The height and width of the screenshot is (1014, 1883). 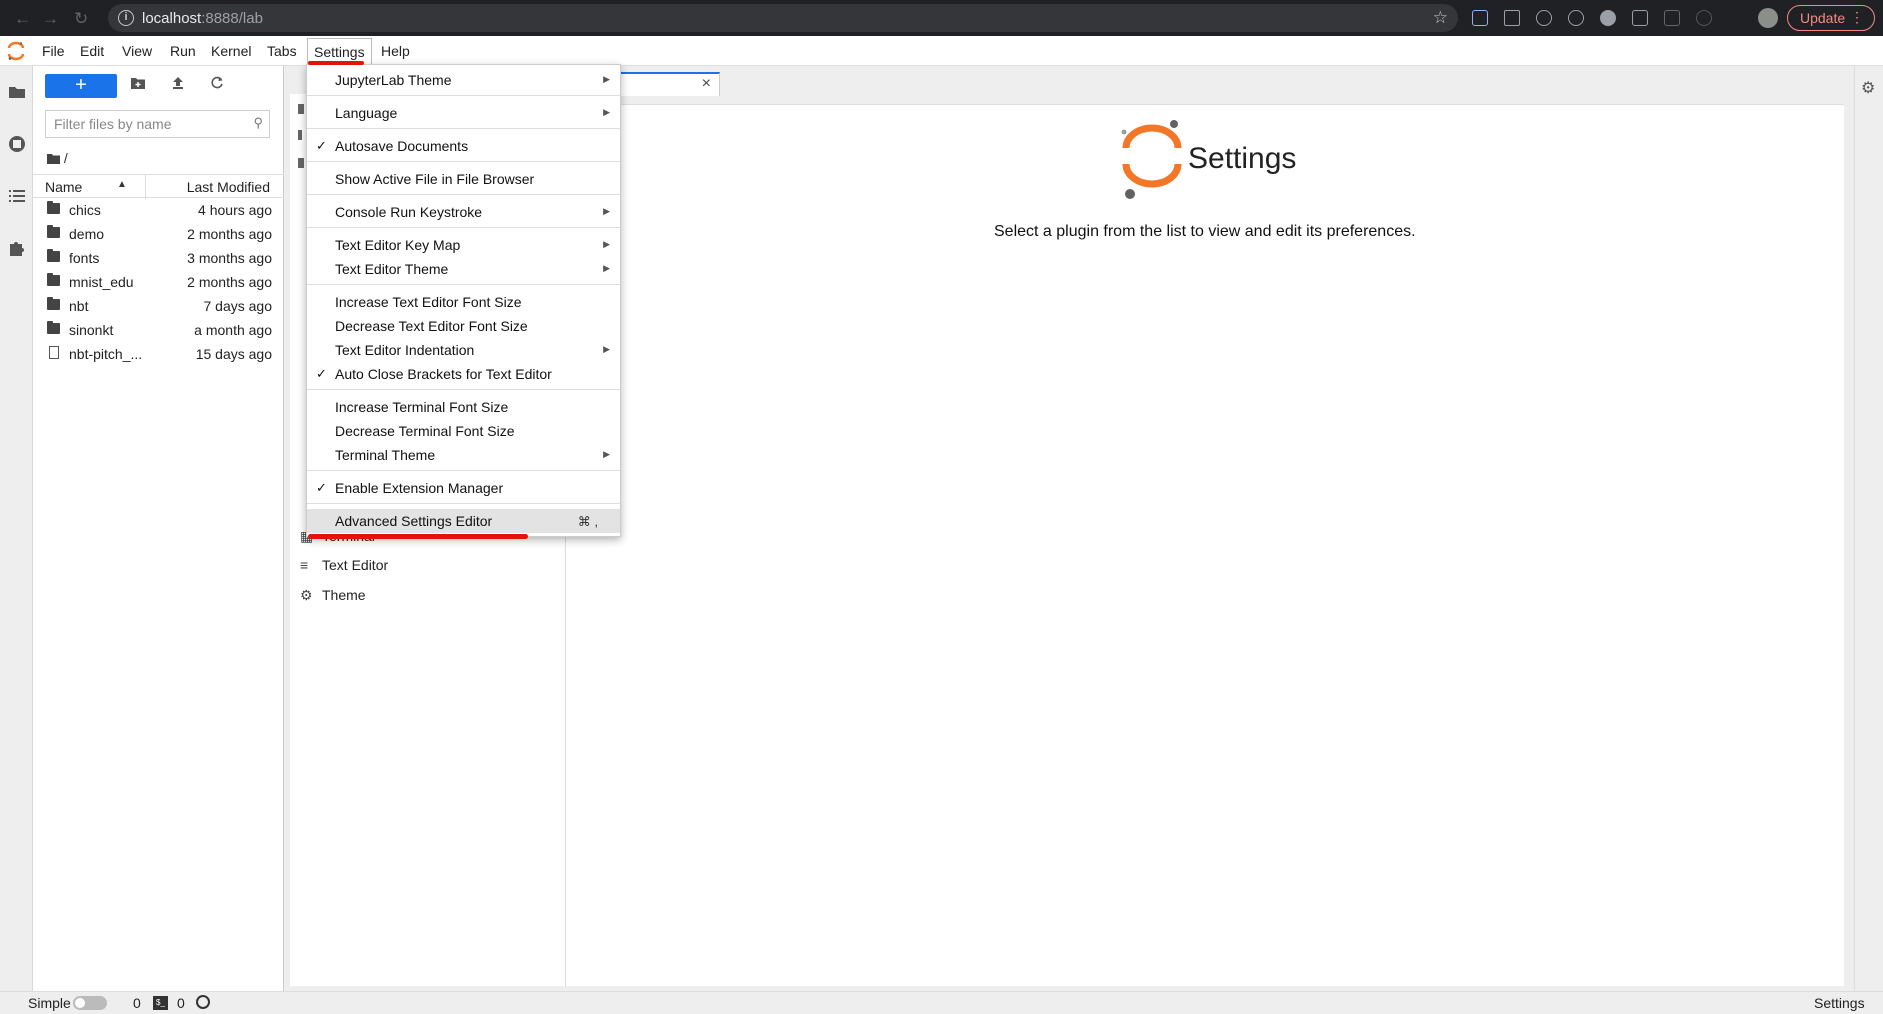 I want to click on file-filter-input: Filter files by name ⚲, so click(x=157, y=124).